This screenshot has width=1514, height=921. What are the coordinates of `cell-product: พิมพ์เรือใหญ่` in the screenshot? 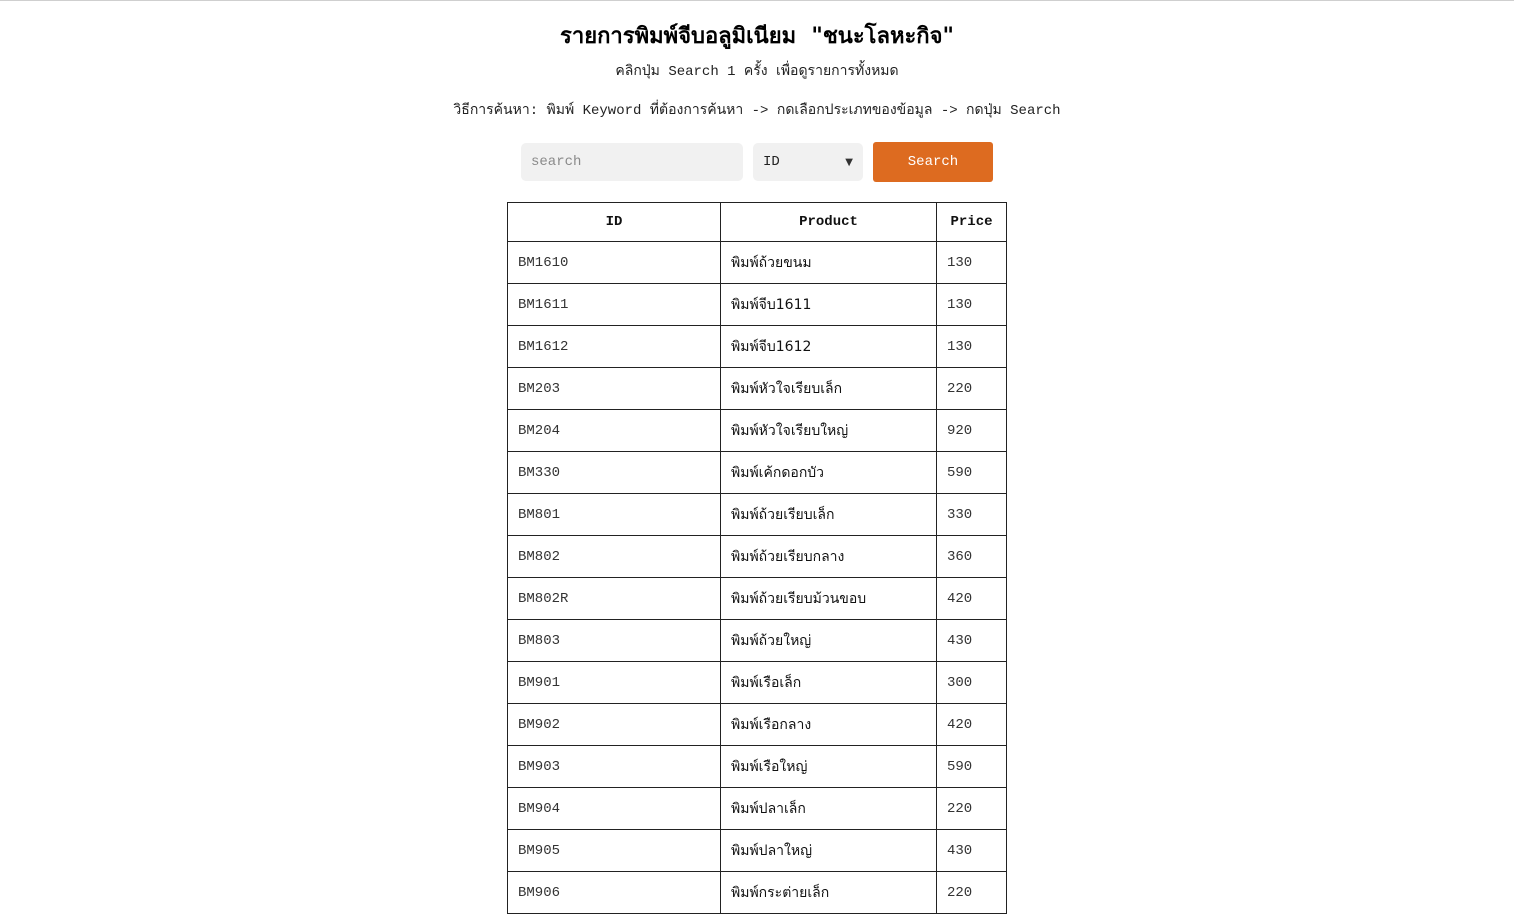 It's located at (828, 766).